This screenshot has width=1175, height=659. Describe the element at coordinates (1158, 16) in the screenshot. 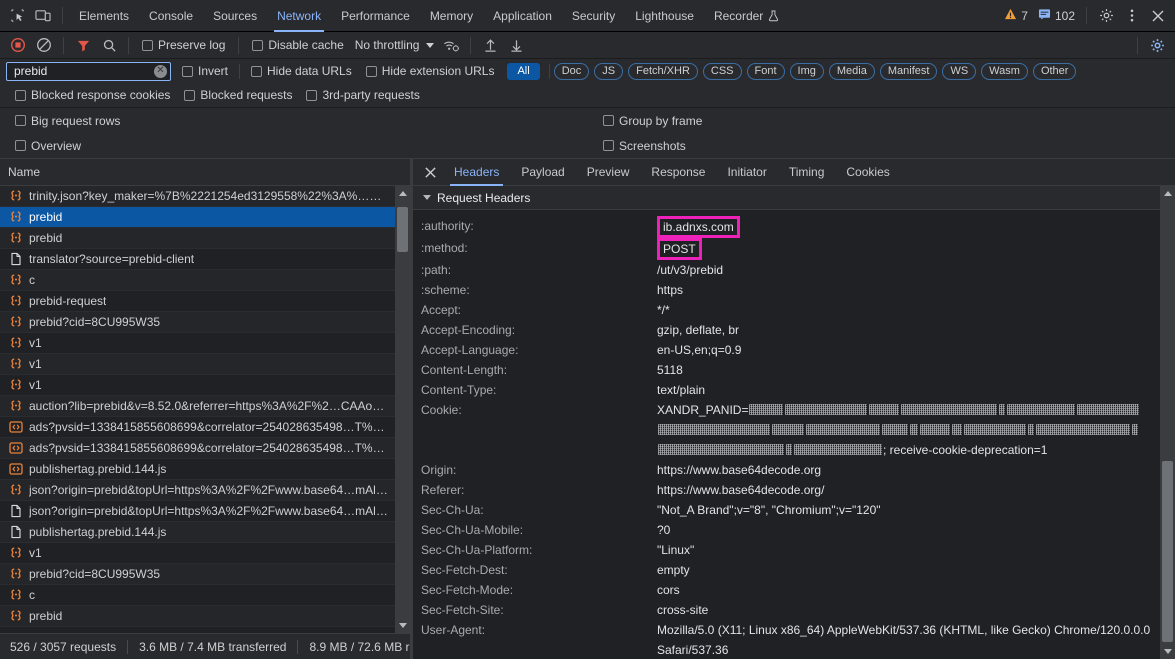

I see `close-devtools-icon` at that location.